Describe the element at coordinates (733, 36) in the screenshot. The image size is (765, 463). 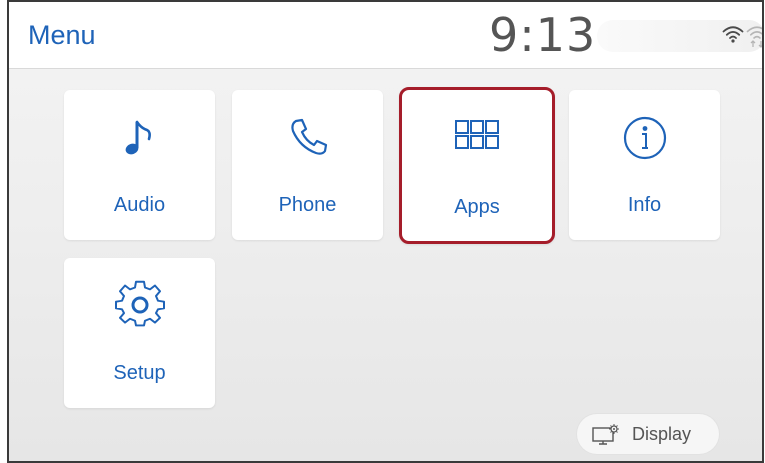
I see `wifi-icon` at that location.